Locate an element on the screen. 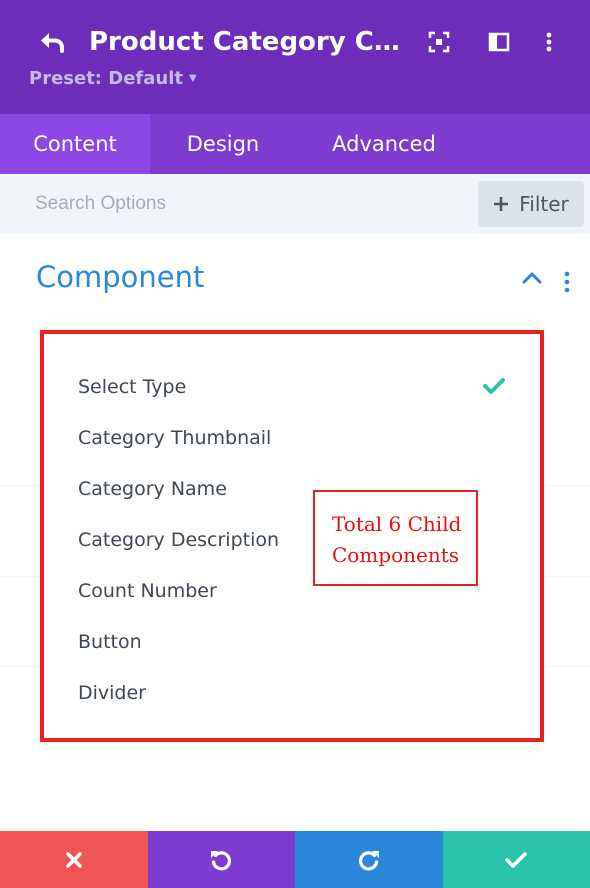  columns-icon is located at coordinates (499, 42).